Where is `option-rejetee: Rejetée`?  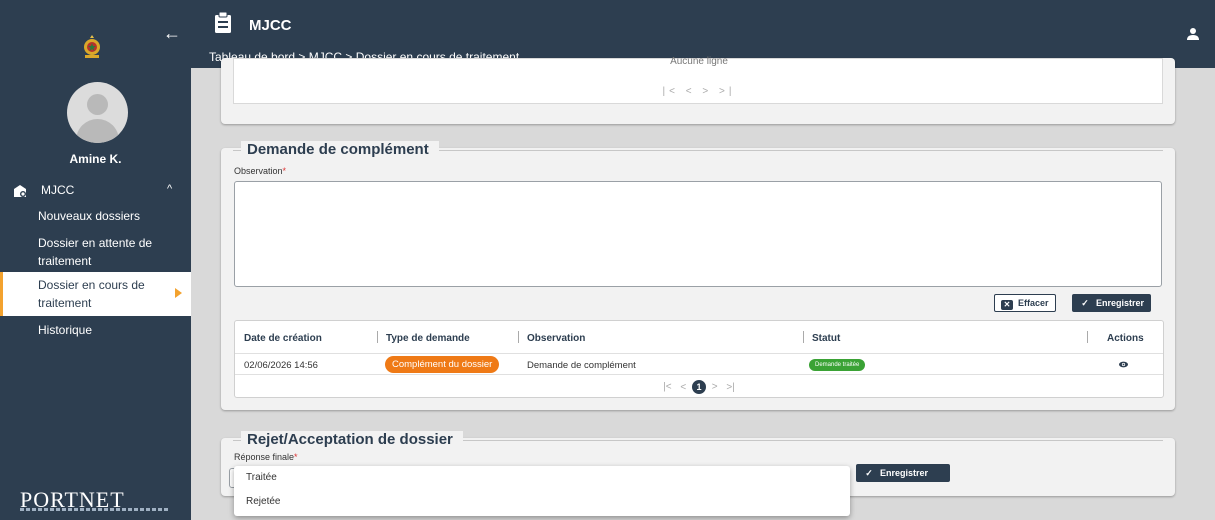 option-rejetee: Rejetée is located at coordinates (263, 501).